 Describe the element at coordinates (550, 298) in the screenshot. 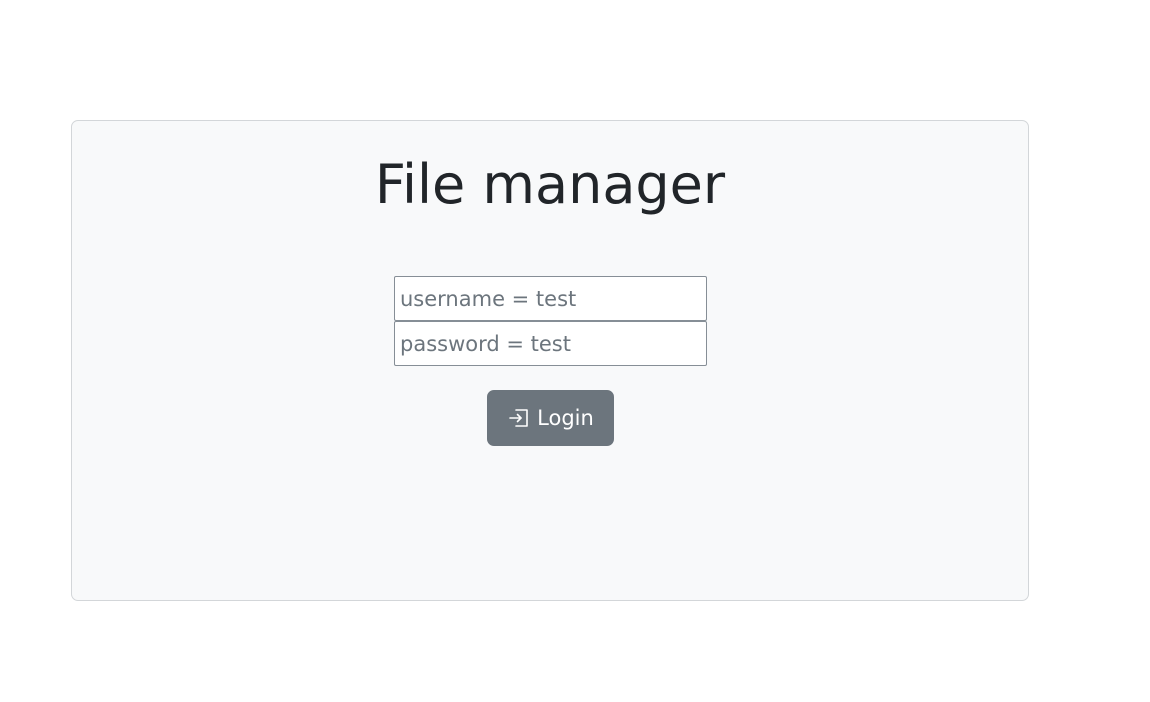

I see `username-input` at that location.